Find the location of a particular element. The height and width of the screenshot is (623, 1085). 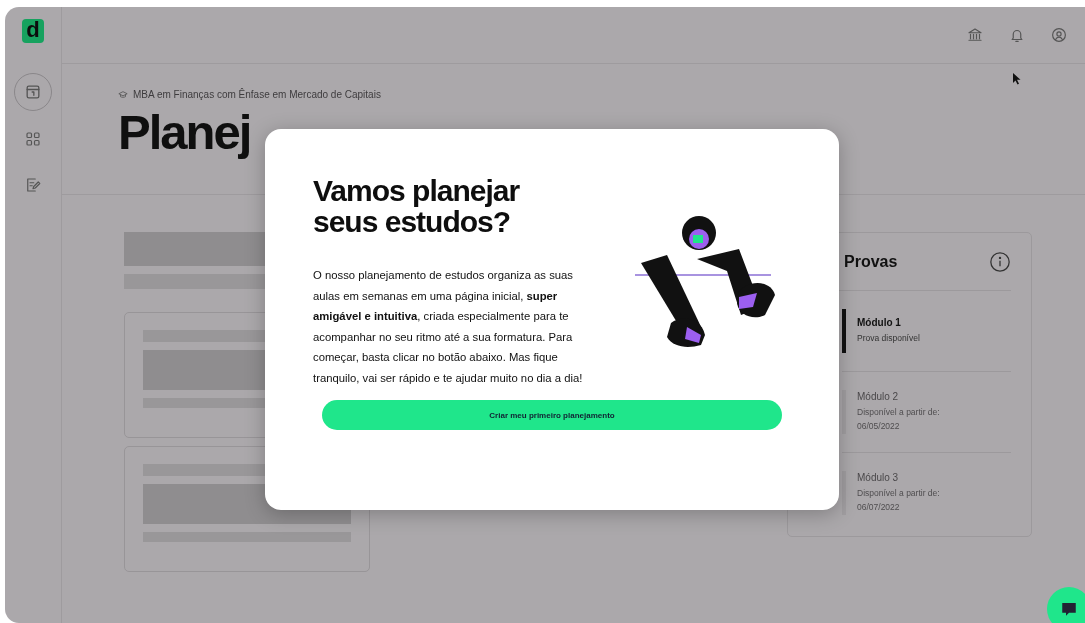

graduation-cap-icon is located at coordinates (123, 94).